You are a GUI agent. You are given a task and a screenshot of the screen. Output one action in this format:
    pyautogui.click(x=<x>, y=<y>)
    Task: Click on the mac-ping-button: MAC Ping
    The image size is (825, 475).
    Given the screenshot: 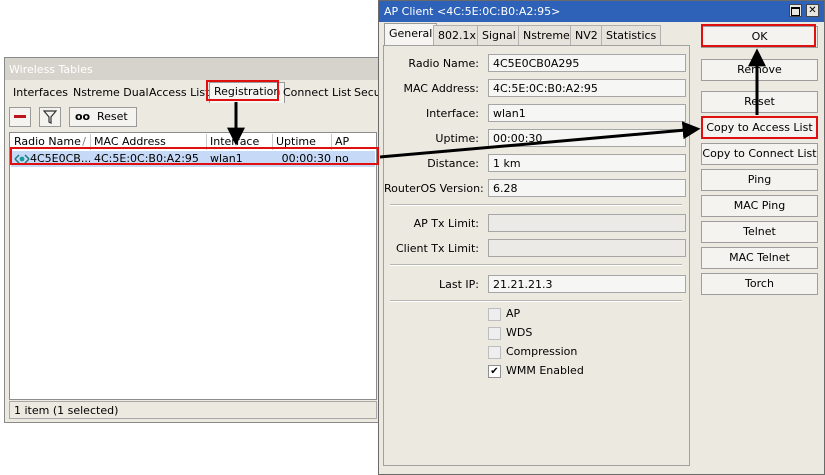 What is the action you would take?
    pyautogui.click(x=759, y=206)
    